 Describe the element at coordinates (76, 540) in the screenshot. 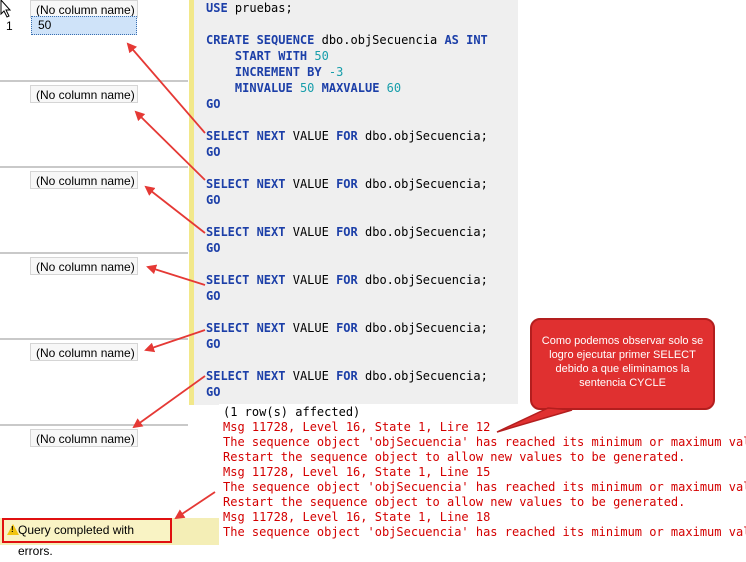

I see `status-text: Query completed with errors.` at that location.